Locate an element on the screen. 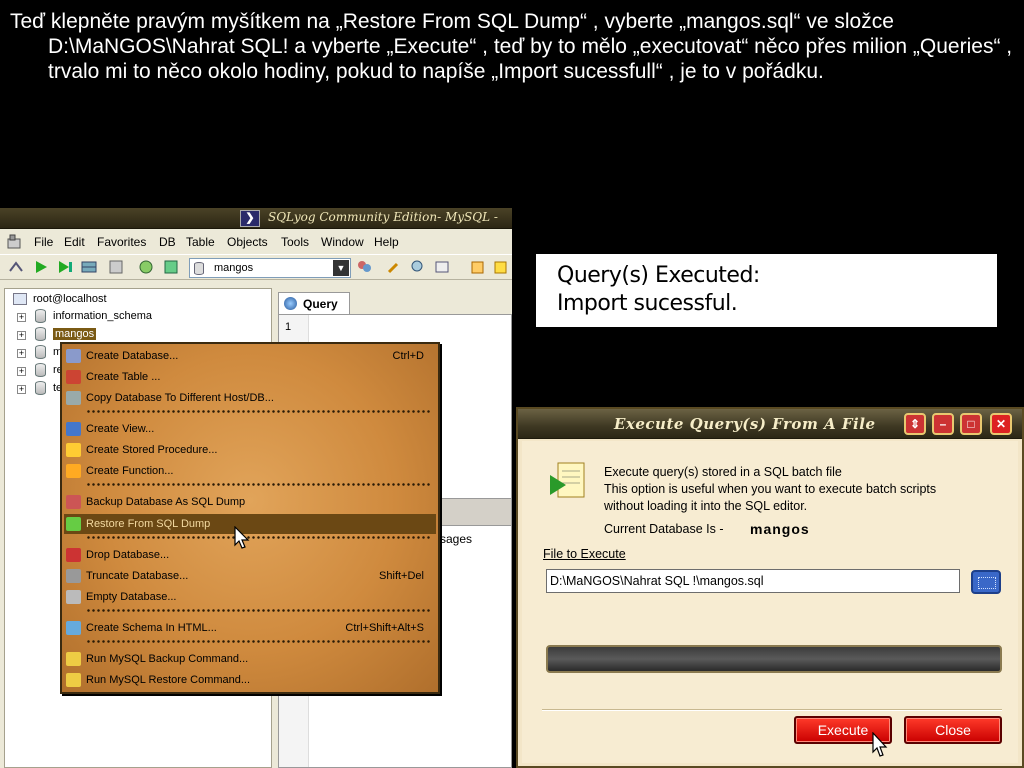 Image resolution: width=1024 pixels, height=768 pixels. execute-icon is located at coordinates (41, 267).